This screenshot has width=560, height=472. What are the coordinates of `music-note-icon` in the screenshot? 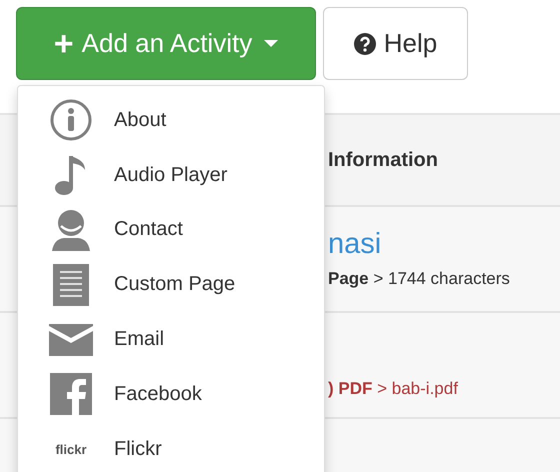 It's located at (71, 175).